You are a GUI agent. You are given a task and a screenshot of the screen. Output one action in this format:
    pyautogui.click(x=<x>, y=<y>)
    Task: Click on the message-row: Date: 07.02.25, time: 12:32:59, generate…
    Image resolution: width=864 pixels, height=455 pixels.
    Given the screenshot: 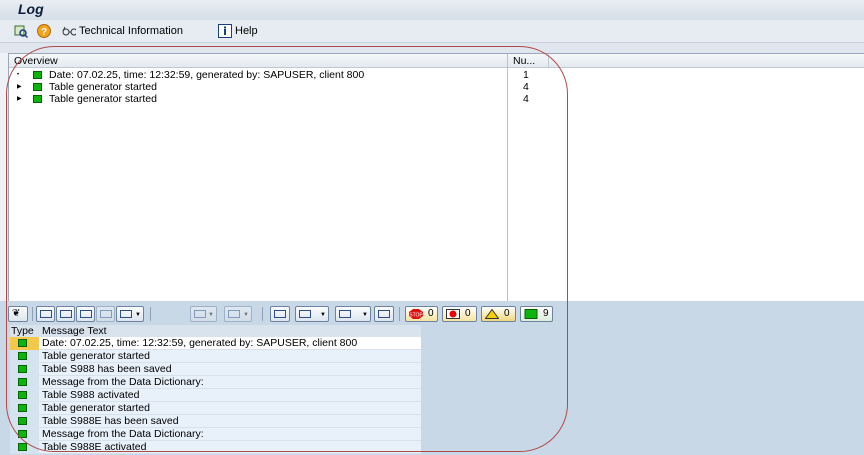 What is the action you would take?
    pyautogui.click(x=215, y=343)
    